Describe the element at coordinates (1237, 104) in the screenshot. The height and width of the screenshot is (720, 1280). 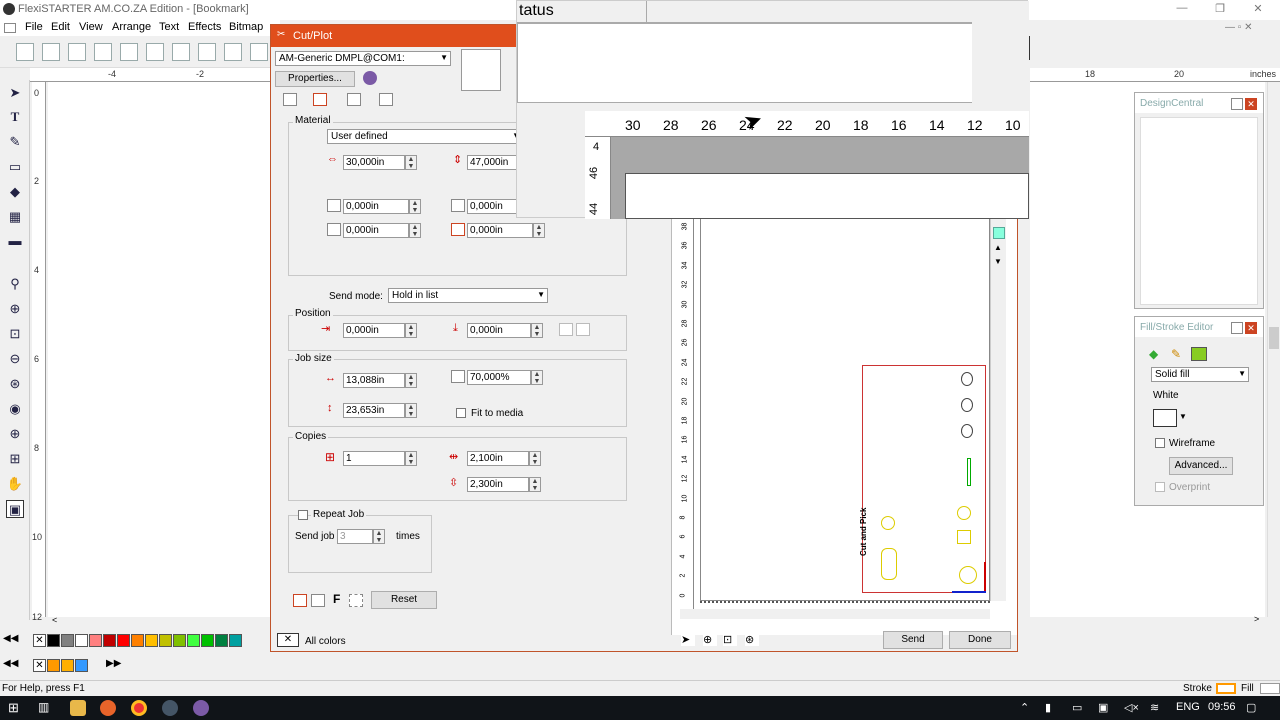
I see `panel-minimize-icon` at that location.